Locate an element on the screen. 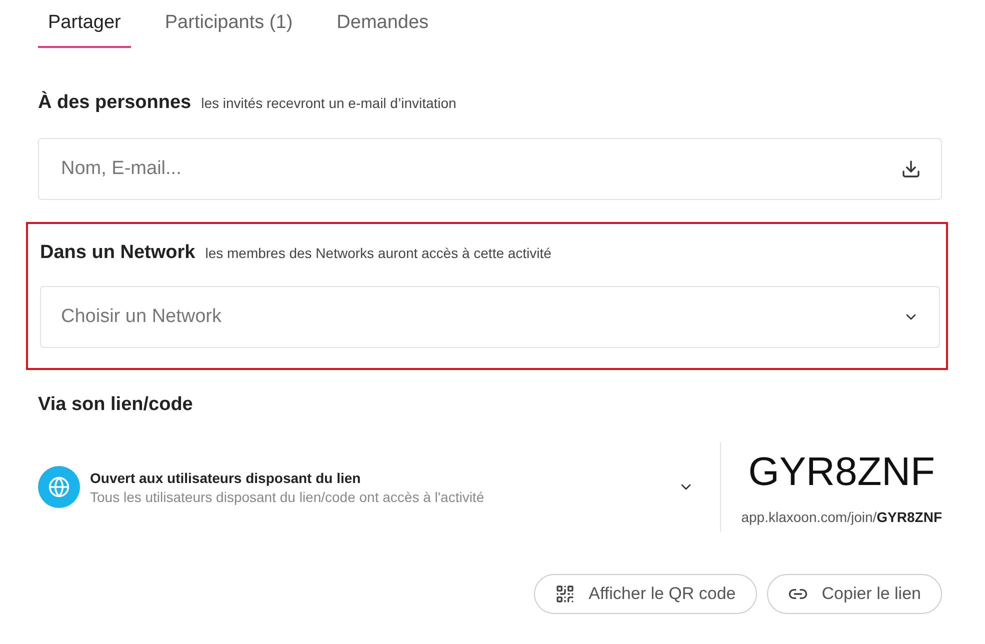  copy-link-button: Copier le lien is located at coordinates (854, 594).